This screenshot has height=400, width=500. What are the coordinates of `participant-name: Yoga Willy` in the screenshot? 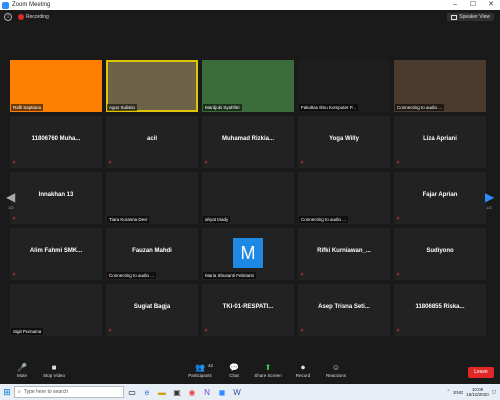 It's located at (344, 139).